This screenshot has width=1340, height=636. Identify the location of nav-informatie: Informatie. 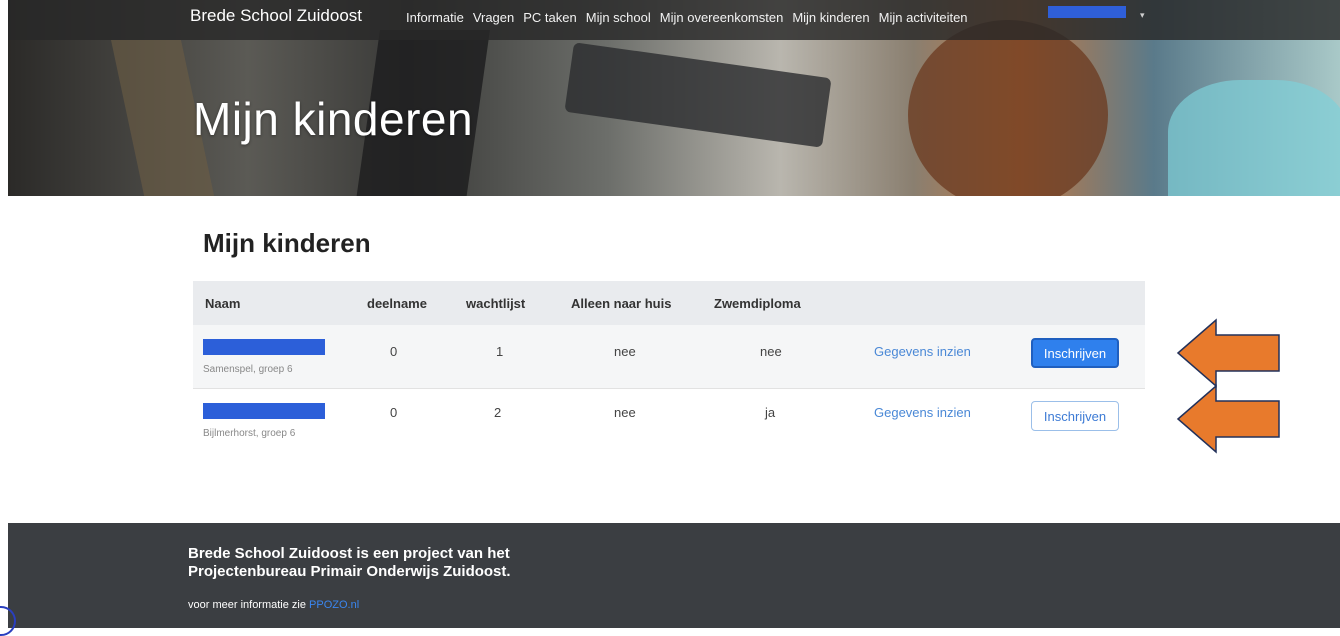
(435, 17).